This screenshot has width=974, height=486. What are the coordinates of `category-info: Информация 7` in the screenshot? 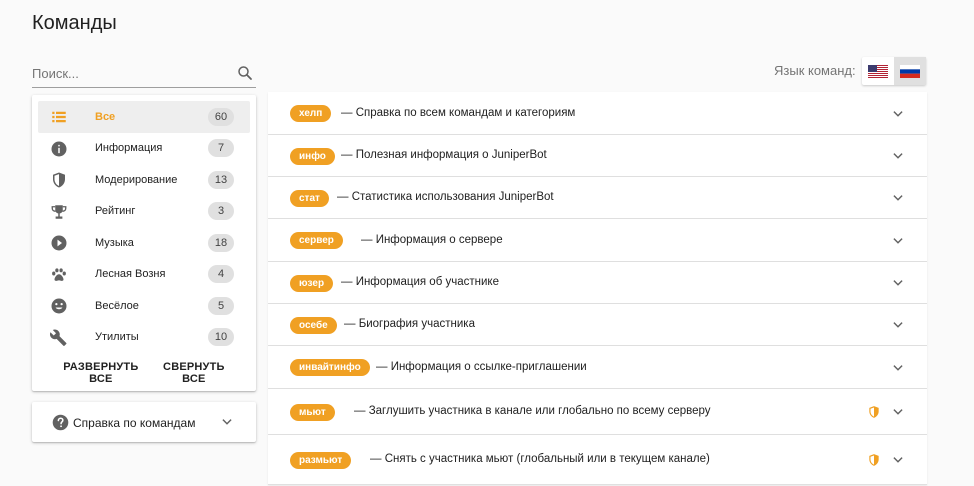 It's located at (144, 149).